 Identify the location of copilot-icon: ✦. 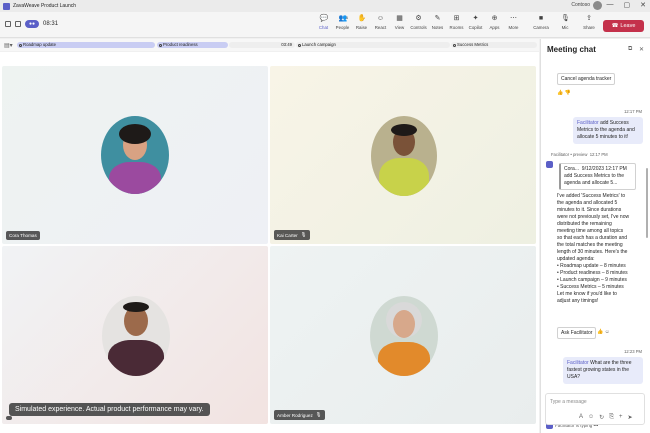
(475, 18).